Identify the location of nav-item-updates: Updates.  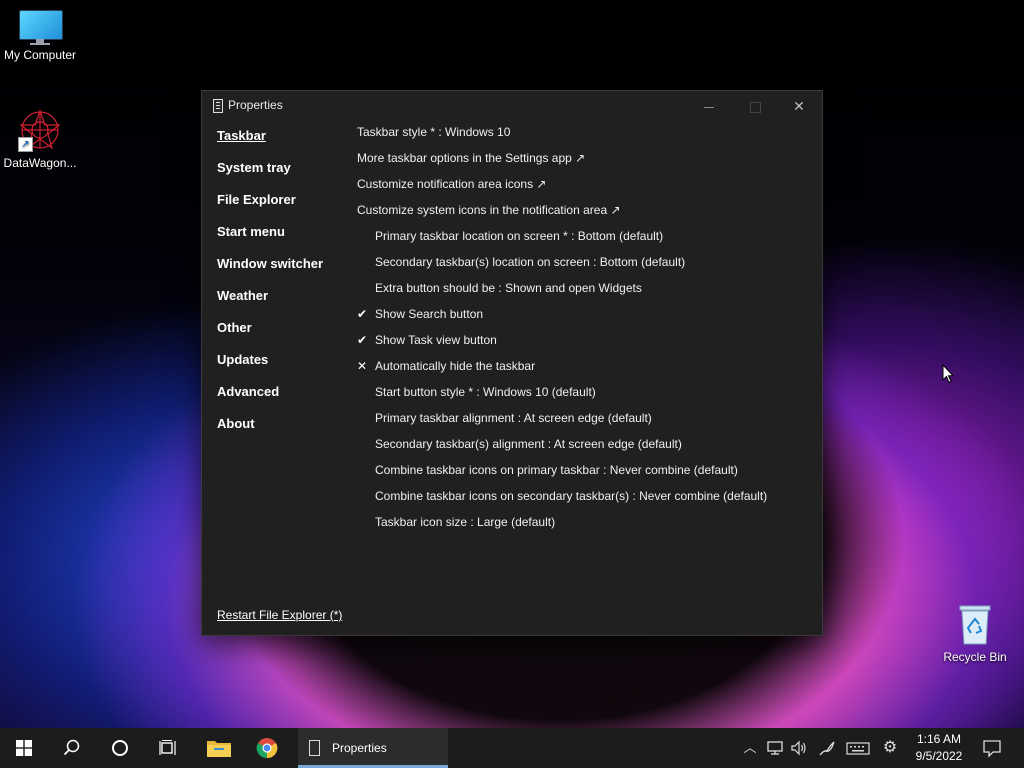
(270, 368).